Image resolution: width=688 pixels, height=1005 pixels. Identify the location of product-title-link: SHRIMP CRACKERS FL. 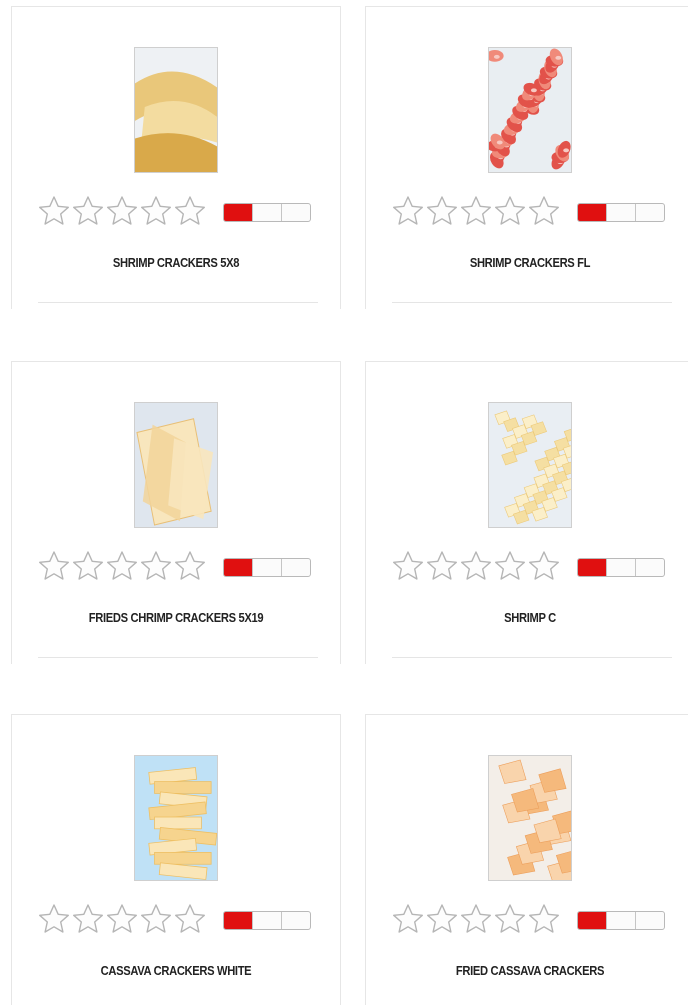
(530, 262).